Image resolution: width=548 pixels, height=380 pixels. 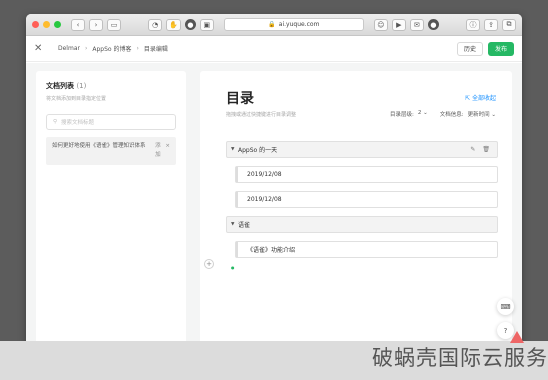 I want to click on doc-list-count: (1), so click(x=81, y=86).